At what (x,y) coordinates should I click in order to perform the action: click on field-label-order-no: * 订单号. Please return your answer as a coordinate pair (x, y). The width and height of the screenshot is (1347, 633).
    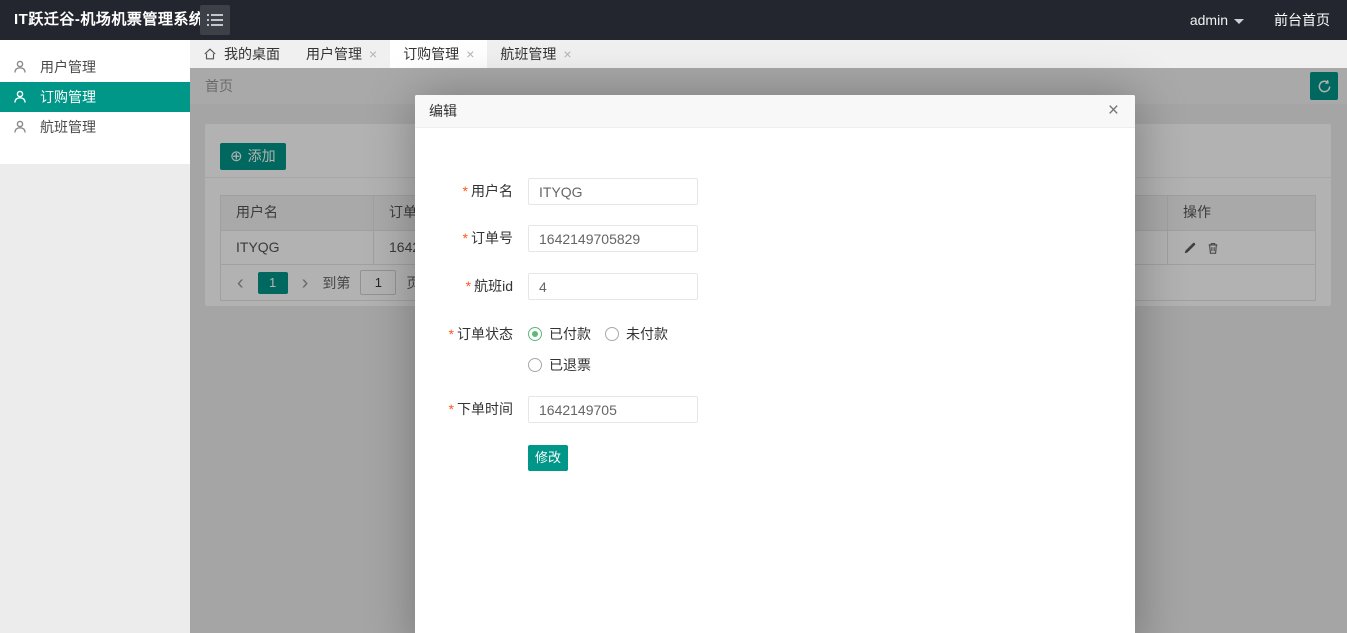
    Looking at the image, I should click on (487, 238).